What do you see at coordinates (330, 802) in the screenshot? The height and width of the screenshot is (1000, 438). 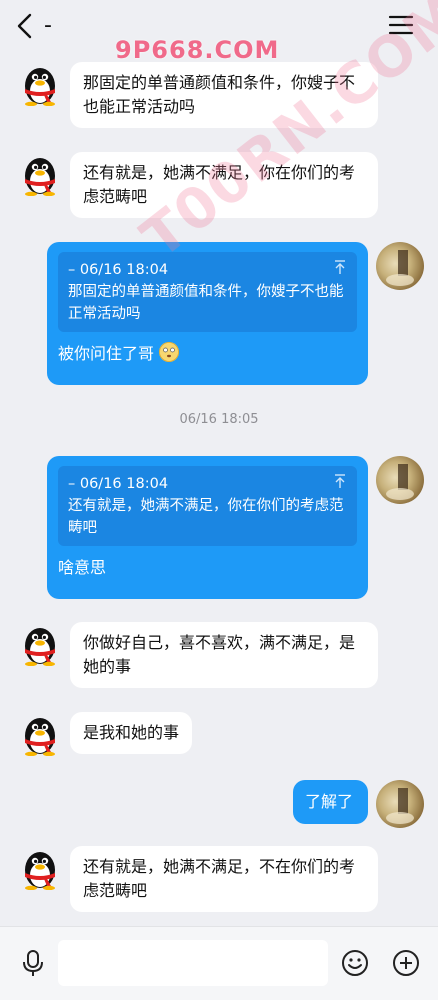 I see `message-bubble-mine: 了解了` at bounding box center [330, 802].